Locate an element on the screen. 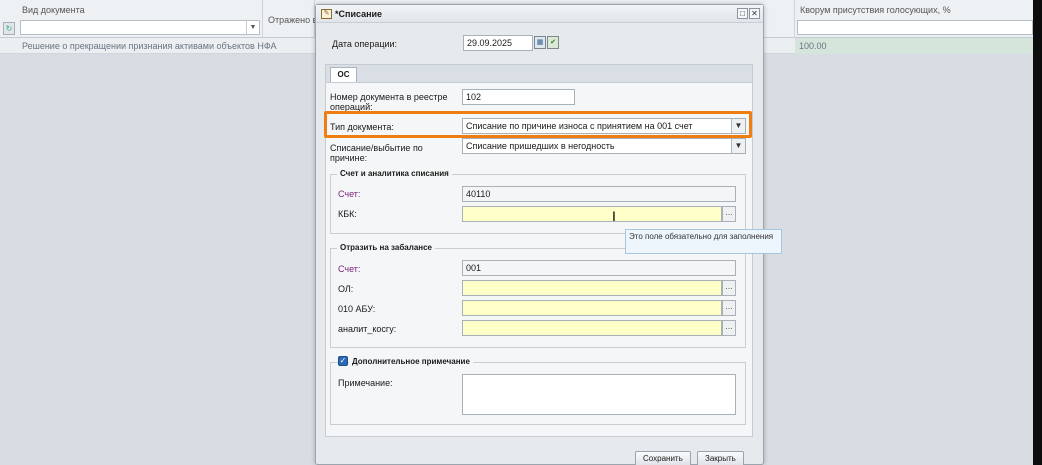 This screenshot has height=465, width=1042. text-cursor-icon: I is located at coordinates (614, 216).